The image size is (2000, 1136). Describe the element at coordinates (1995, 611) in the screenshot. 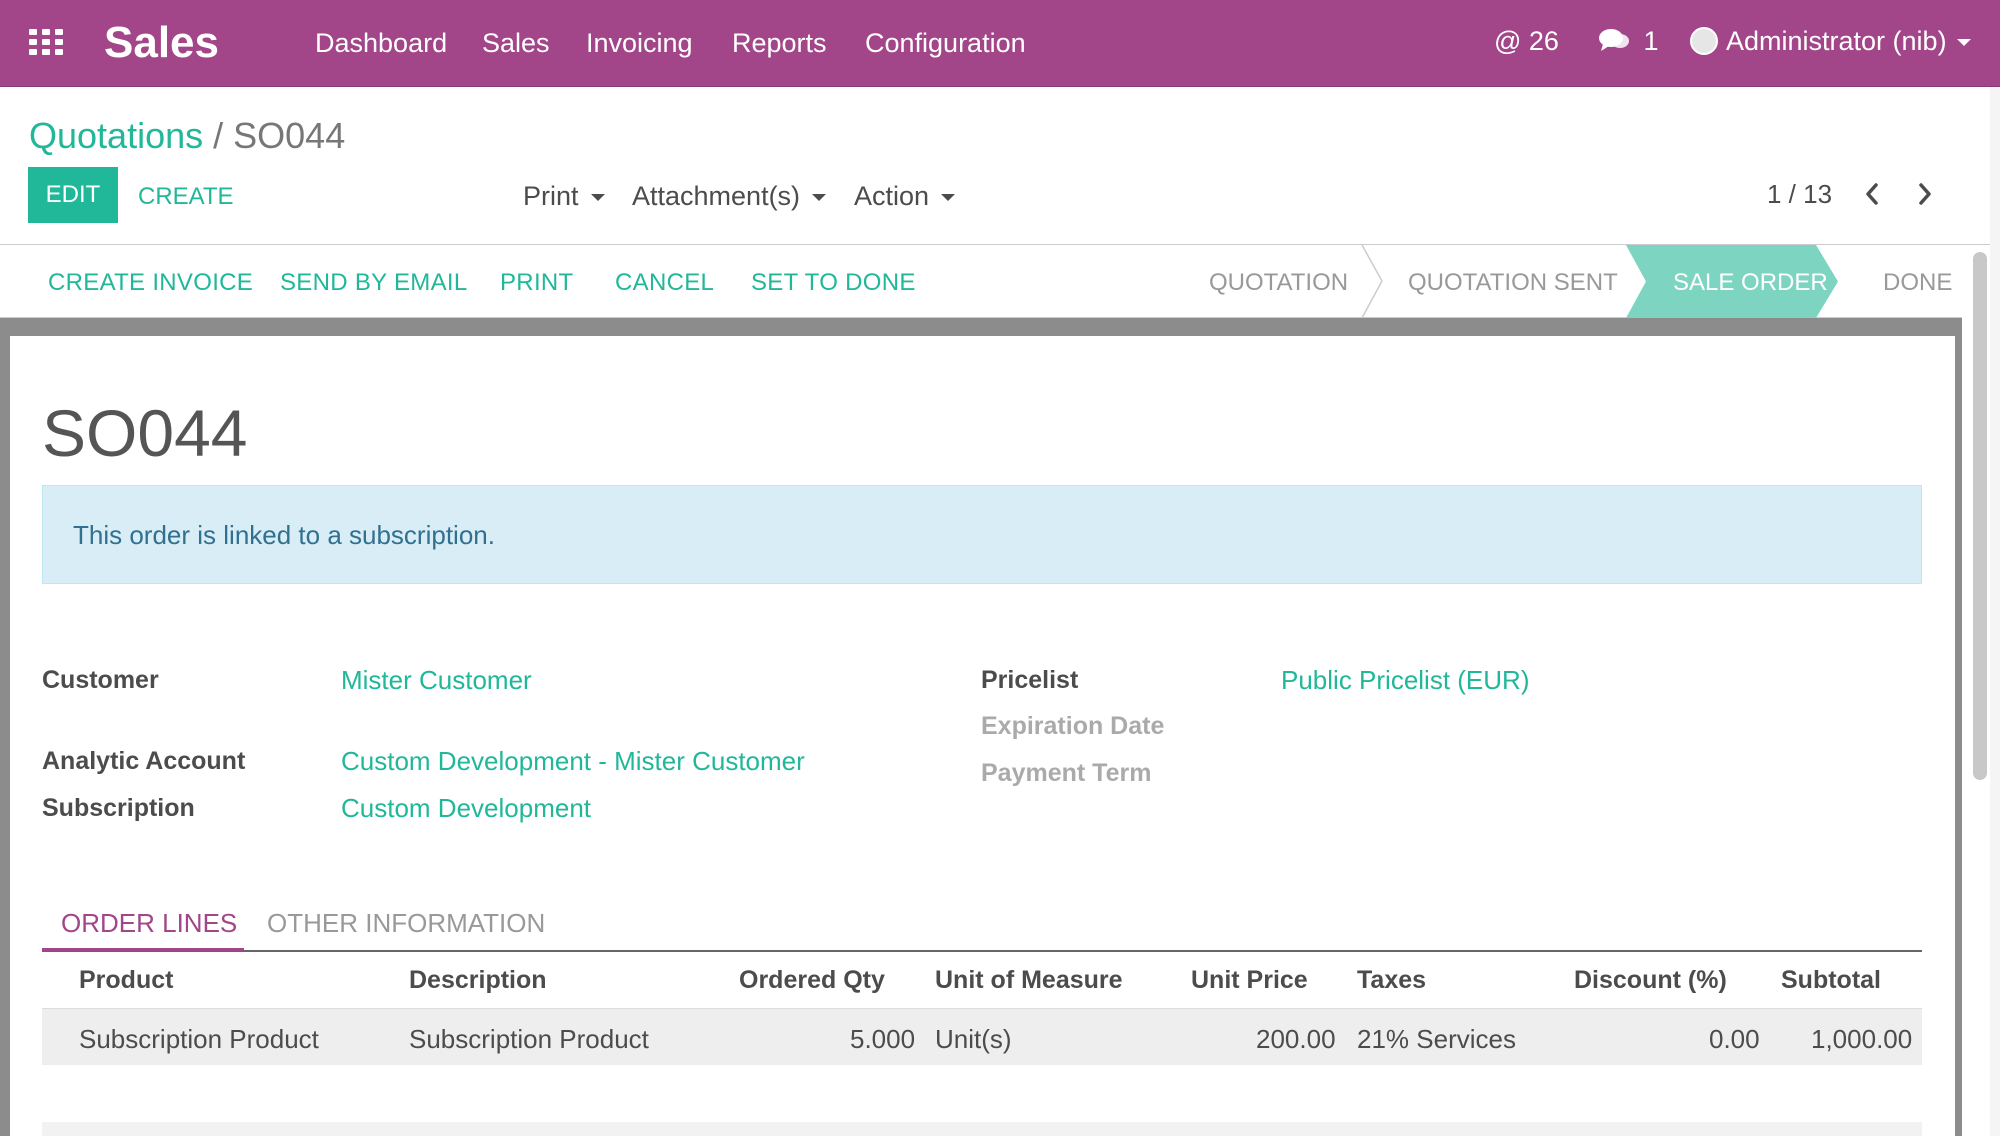

I see `scrollbar-track` at that location.